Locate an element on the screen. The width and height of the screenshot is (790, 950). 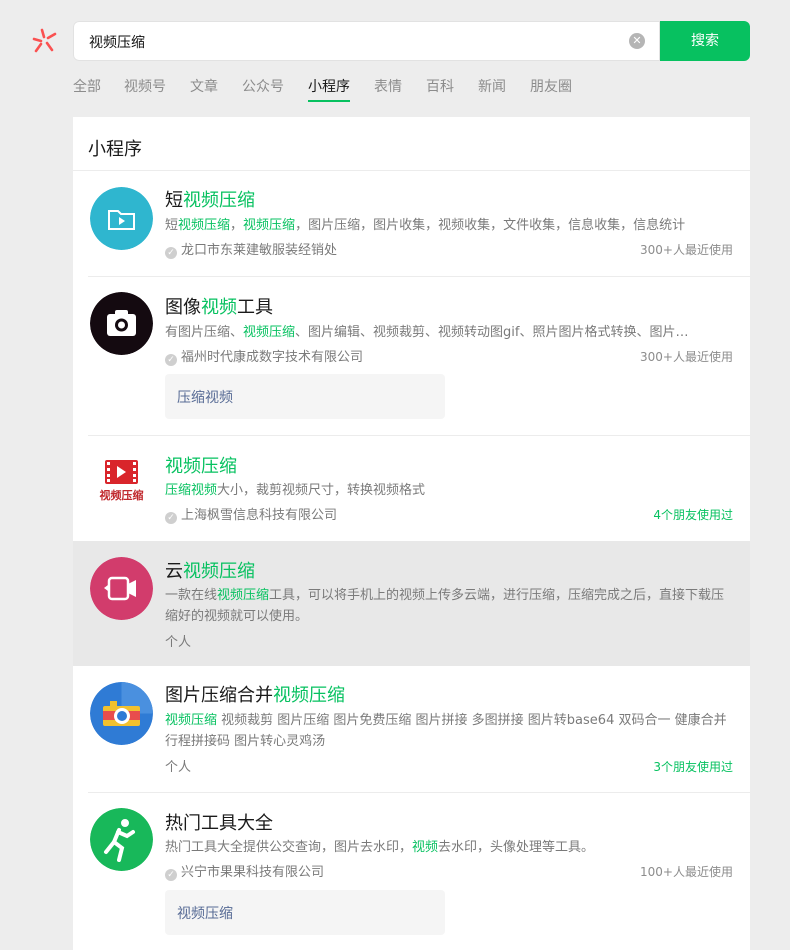
tab-stickers: 表情 is located at coordinates (388, 86).